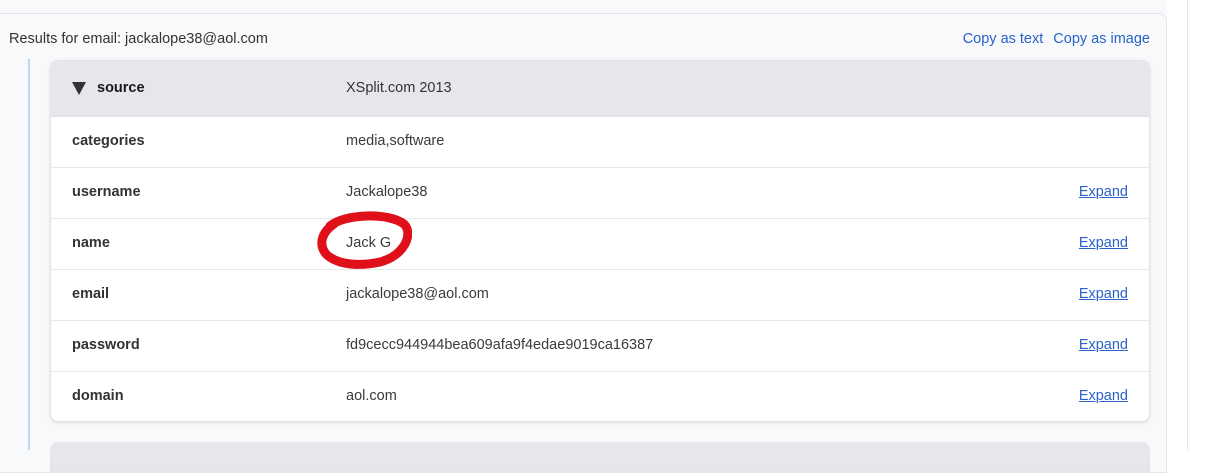 This screenshot has width=1231, height=473. I want to click on field-value: fd9cecc944944bea609afa9f4edae9019ca16387, so click(500, 345).